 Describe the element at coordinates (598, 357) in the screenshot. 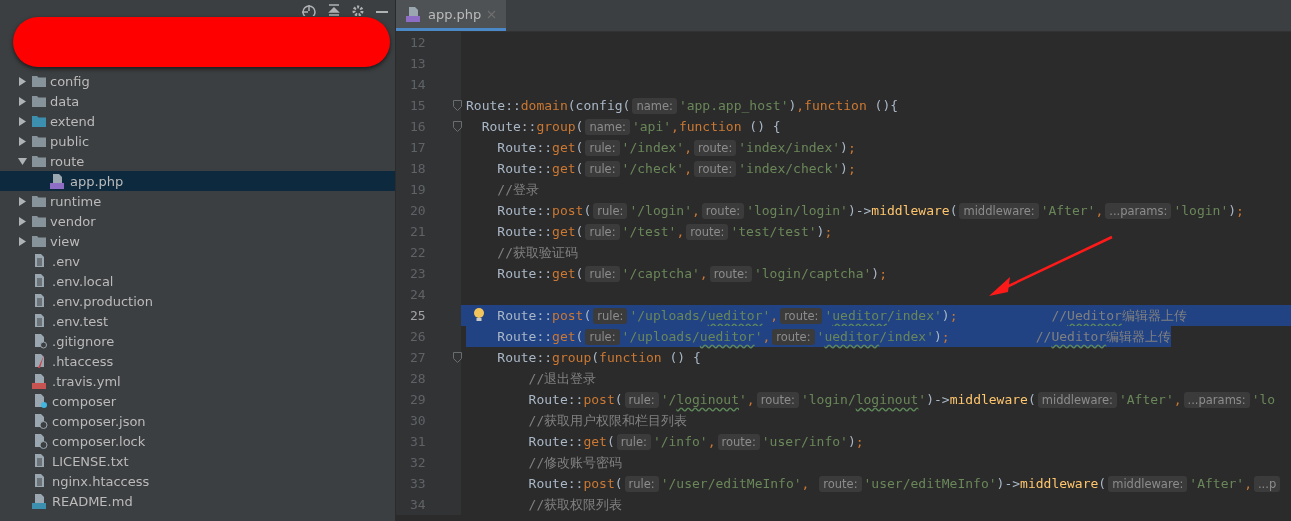

I see `code-line: Route::group(function () {` at that location.